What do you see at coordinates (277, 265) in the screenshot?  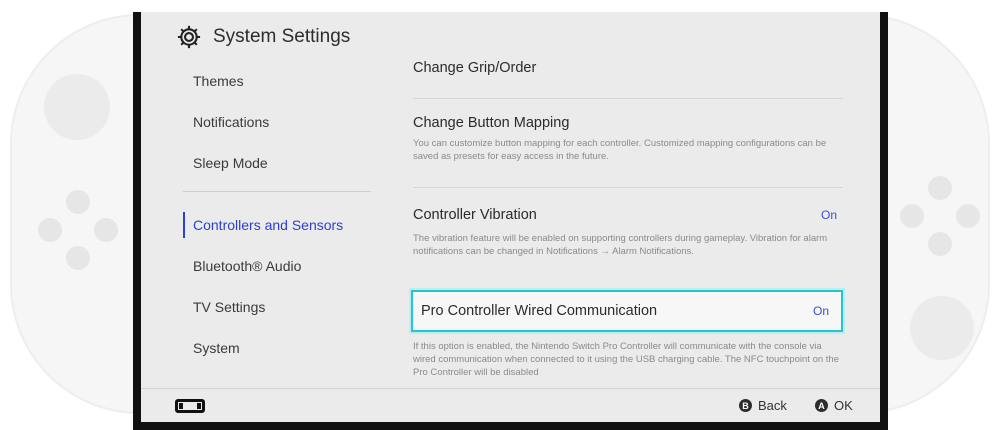 I see `sidebar-item-bluetooth-audio: Bluetooth® Audio` at bounding box center [277, 265].